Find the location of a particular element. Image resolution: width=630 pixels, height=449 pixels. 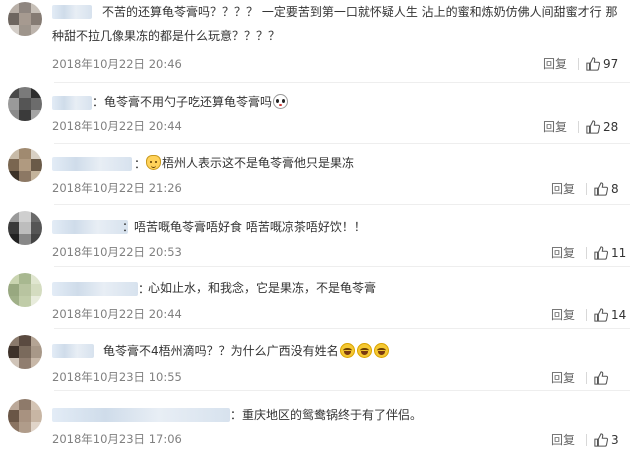

comment-text: ：龟苓膏不用勺子吃还算龟苓膏吗 is located at coordinates (190, 102).